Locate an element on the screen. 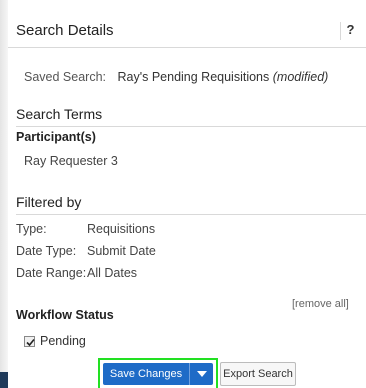 Image resolution: width=366 pixels, height=388 pixels. saved-search-status: (modified) is located at coordinates (300, 77).